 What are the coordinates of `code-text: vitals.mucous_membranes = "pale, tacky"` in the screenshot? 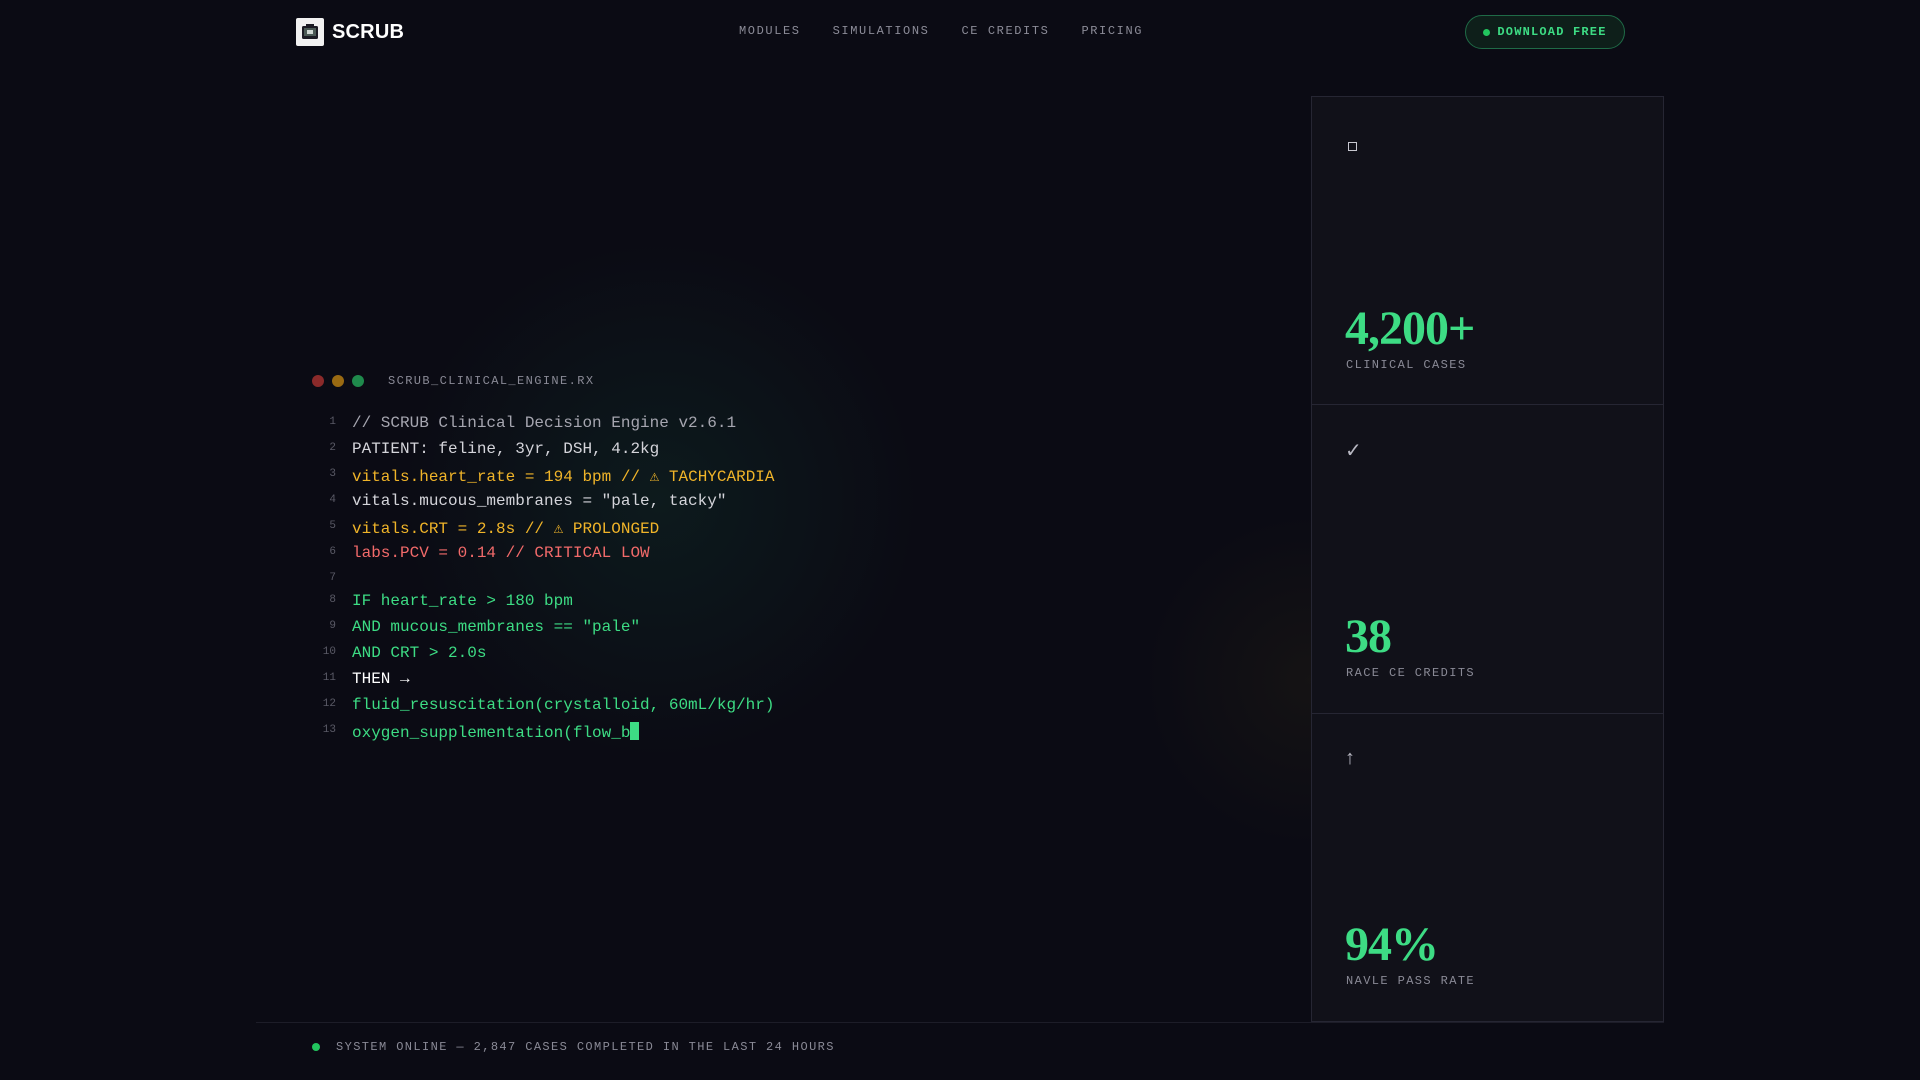 It's located at (539, 501).